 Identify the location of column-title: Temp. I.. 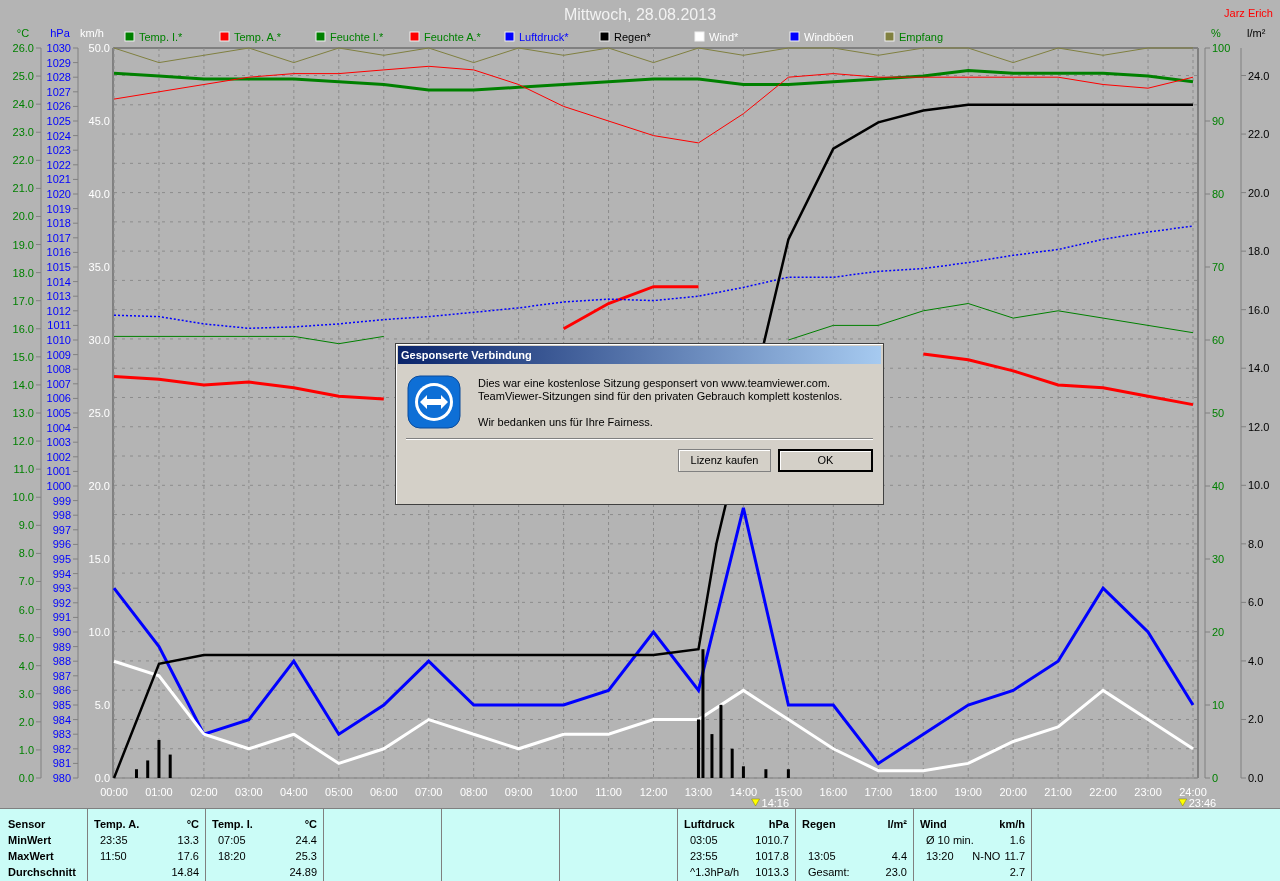
(232, 824).